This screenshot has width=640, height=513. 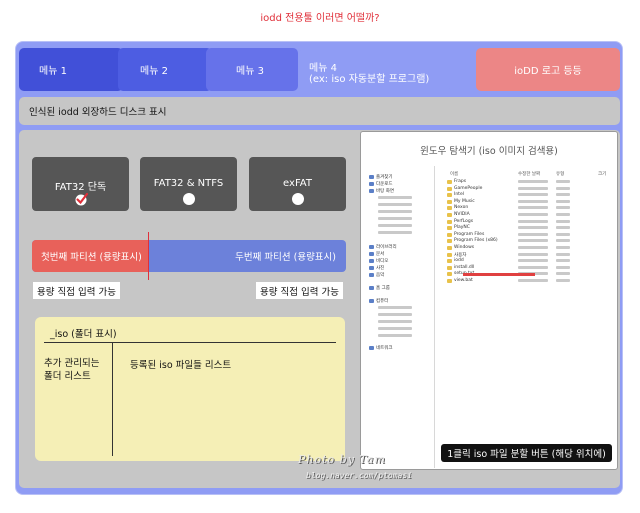 What do you see at coordinates (383, 288) in the screenshot?
I see `nav-item: 홈 그룹` at bounding box center [383, 288].